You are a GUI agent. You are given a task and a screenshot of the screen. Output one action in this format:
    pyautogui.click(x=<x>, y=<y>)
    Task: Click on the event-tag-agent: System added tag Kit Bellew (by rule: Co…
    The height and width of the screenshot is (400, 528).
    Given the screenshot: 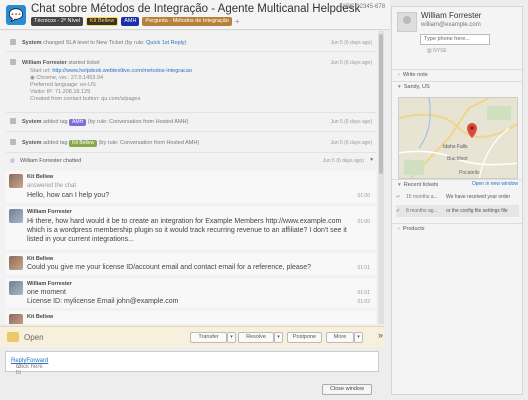 What is the action you would take?
    pyautogui.click(x=104, y=143)
    